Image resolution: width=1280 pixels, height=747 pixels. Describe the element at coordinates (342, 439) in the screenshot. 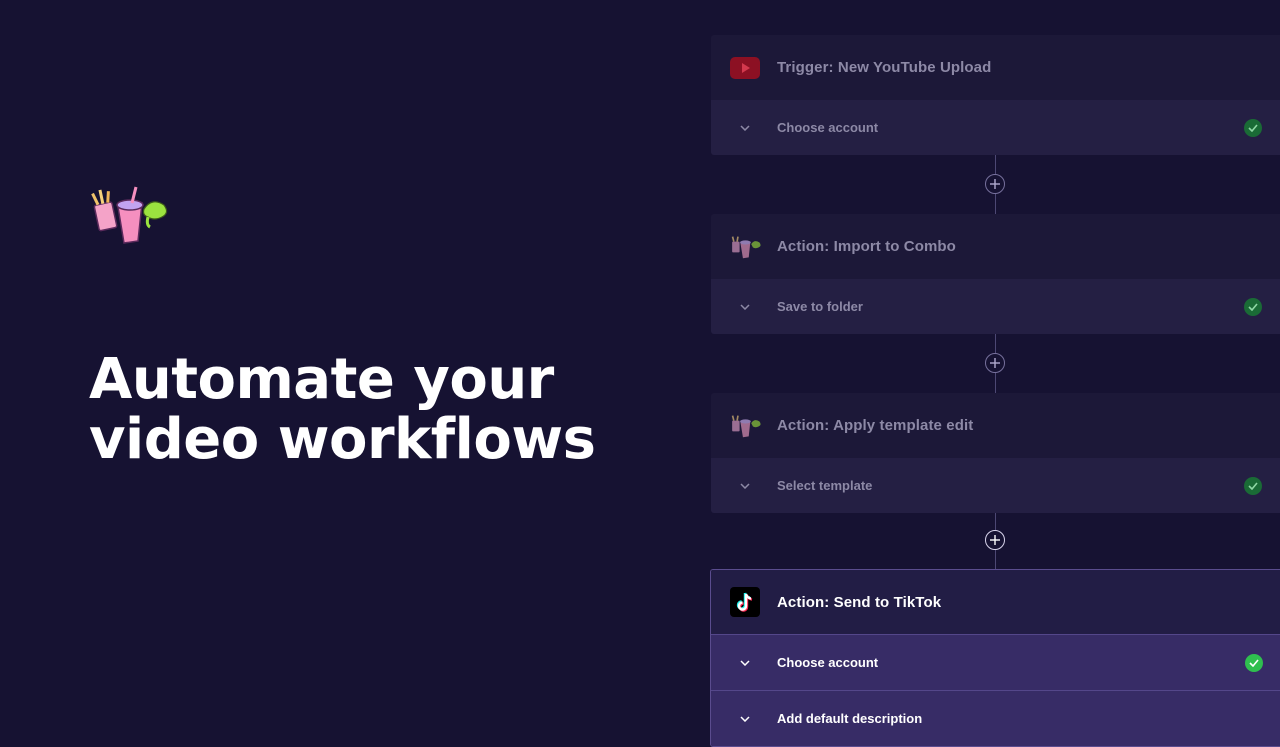

I see `headline-line-2: video workflows` at that location.